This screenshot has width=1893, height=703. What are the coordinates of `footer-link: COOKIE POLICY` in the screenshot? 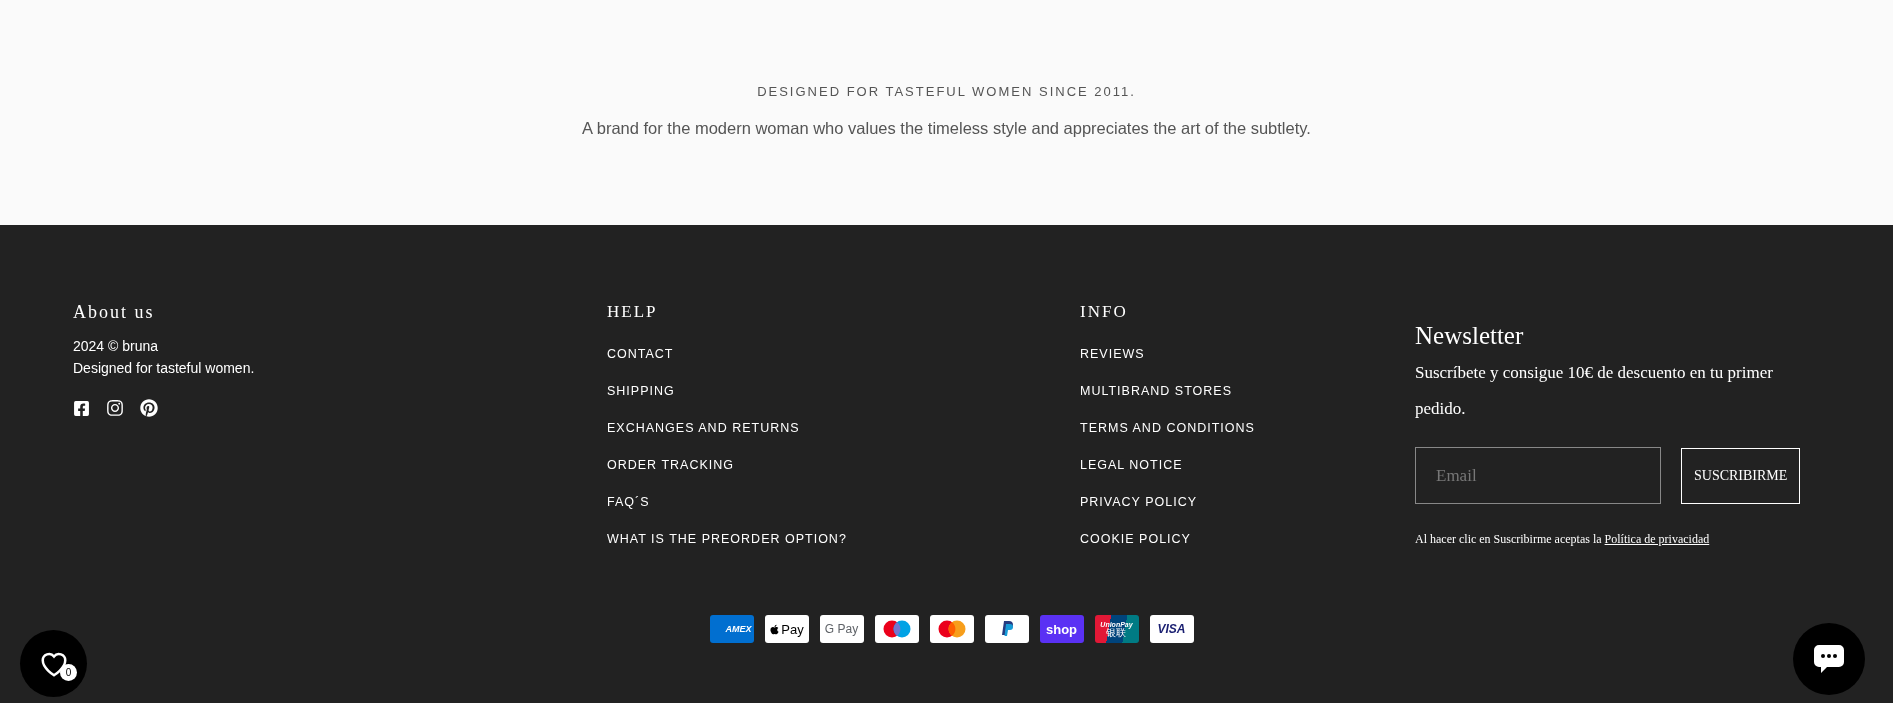 It's located at (1135, 539).